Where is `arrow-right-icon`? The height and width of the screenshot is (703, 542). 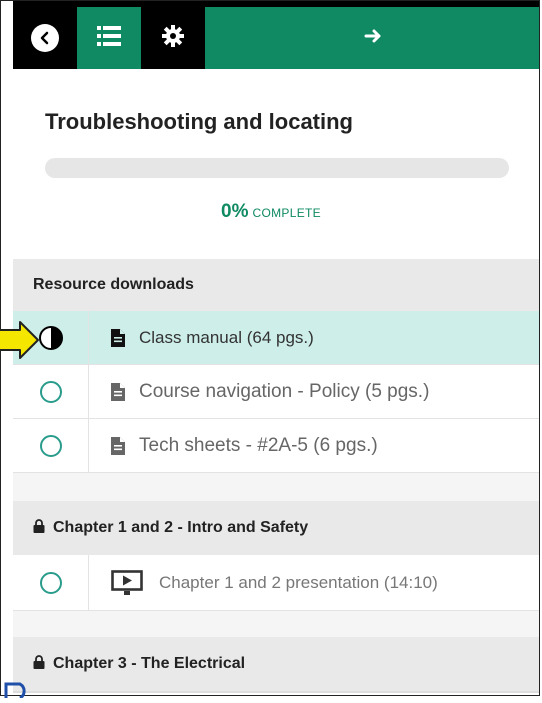 arrow-right-icon is located at coordinates (373, 38).